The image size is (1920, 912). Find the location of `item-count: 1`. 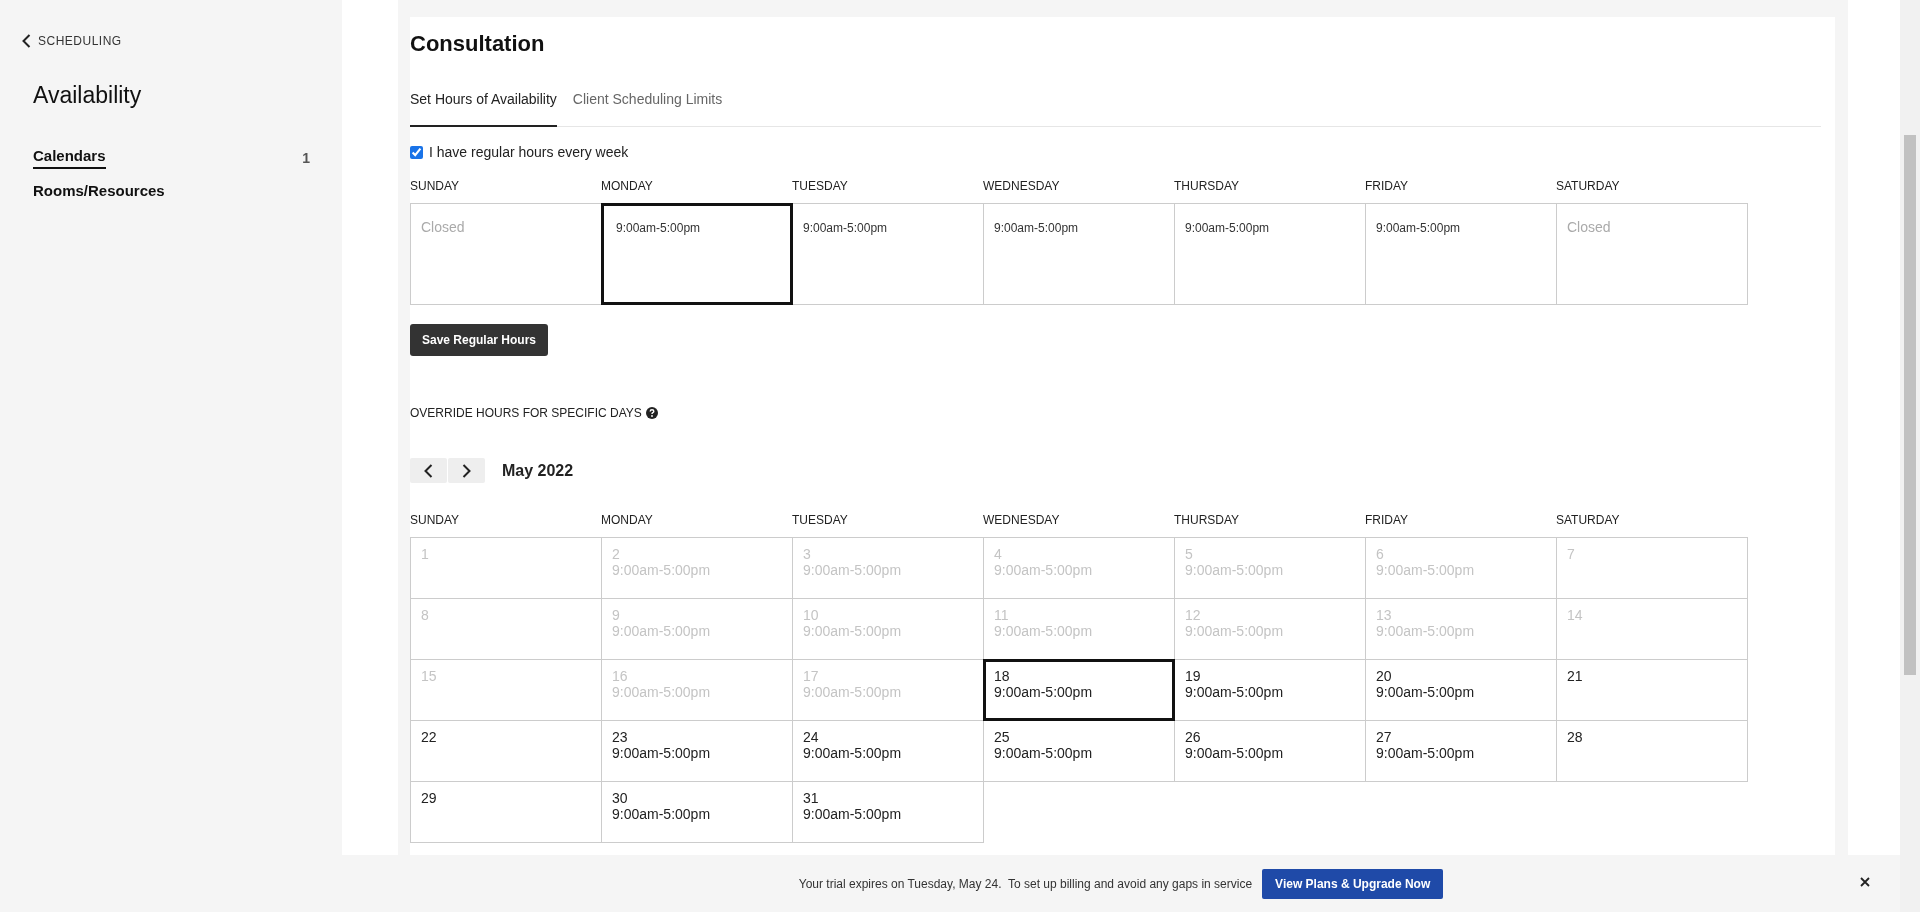

item-count: 1 is located at coordinates (306, 158).